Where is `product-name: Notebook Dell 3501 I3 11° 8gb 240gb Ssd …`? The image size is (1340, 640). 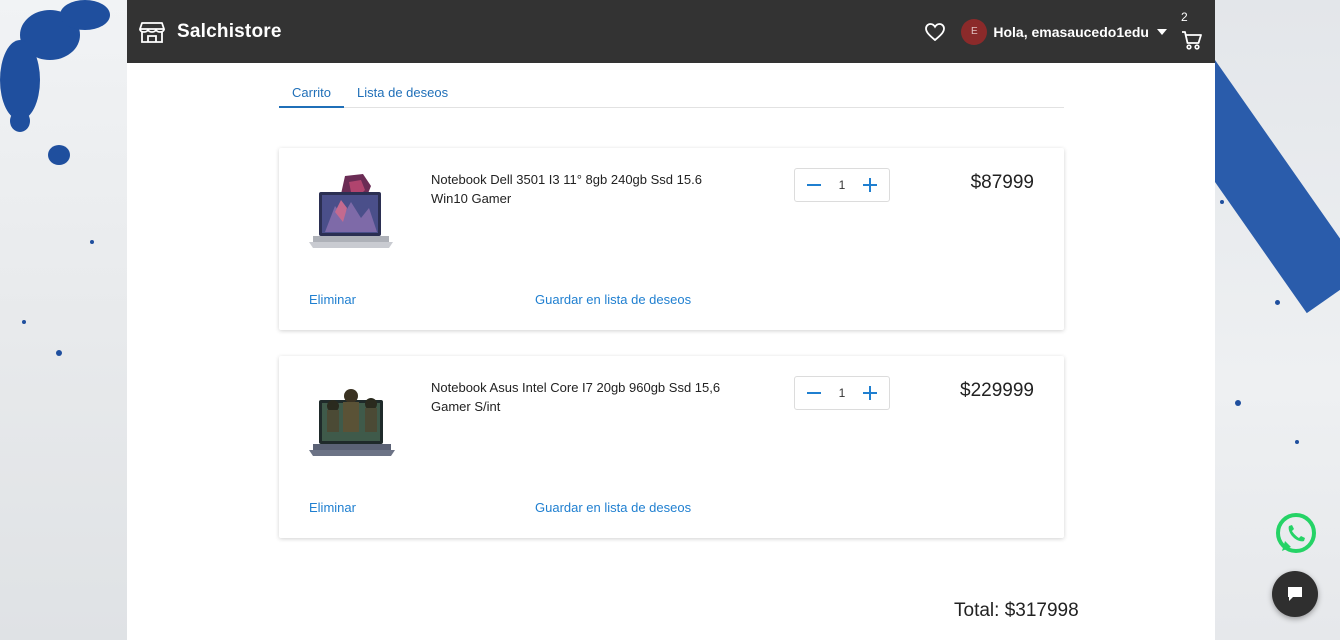
product-name: Notebook Dell 3501 I3 11° 8gb 240gb Ssd … is located at coordinates (576, 189).